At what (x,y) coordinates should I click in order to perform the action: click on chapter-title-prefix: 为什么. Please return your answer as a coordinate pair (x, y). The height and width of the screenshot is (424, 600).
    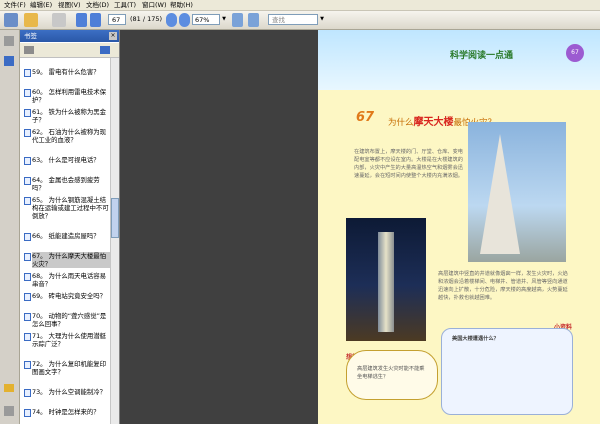
    Looking at the image, I should click on (401, 123).